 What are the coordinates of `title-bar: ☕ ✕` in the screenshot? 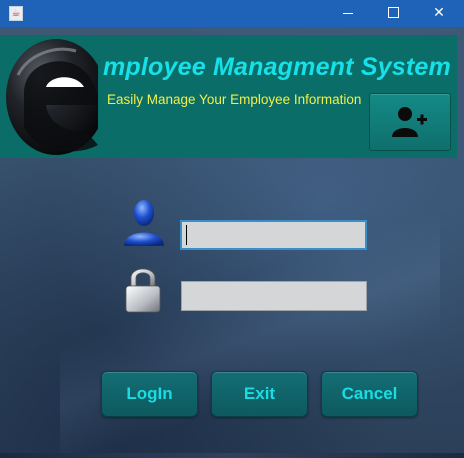 It's located at (232, 13).